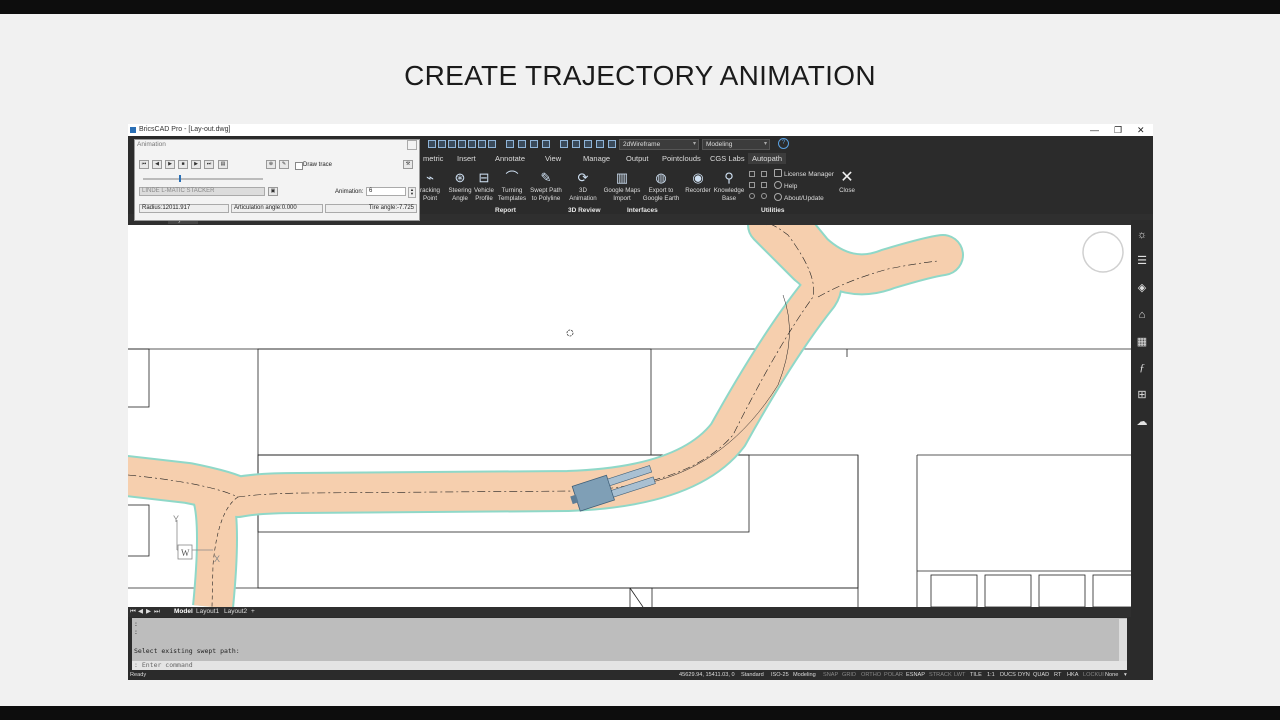 The width and height of the screenshot is (1280, 720). I want to click on tab-layout2: Layout2, so click(235, 612).